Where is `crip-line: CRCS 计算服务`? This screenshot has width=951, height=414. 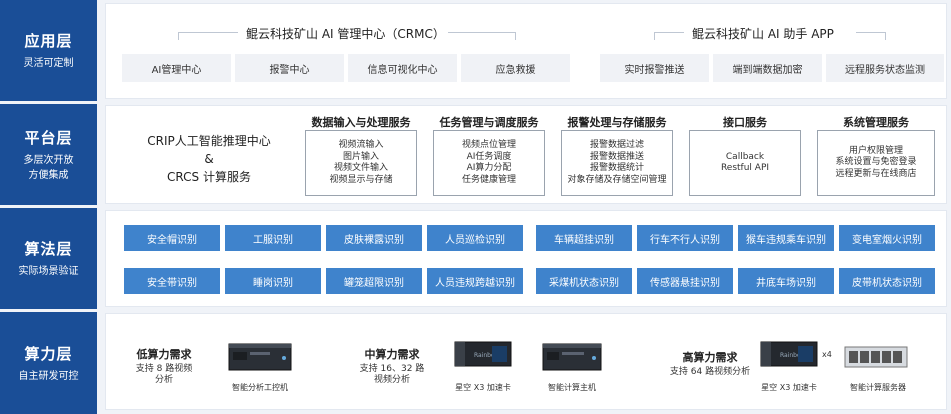 crip-line: CRCS 计算服务 is located at coordinates (209, 177).